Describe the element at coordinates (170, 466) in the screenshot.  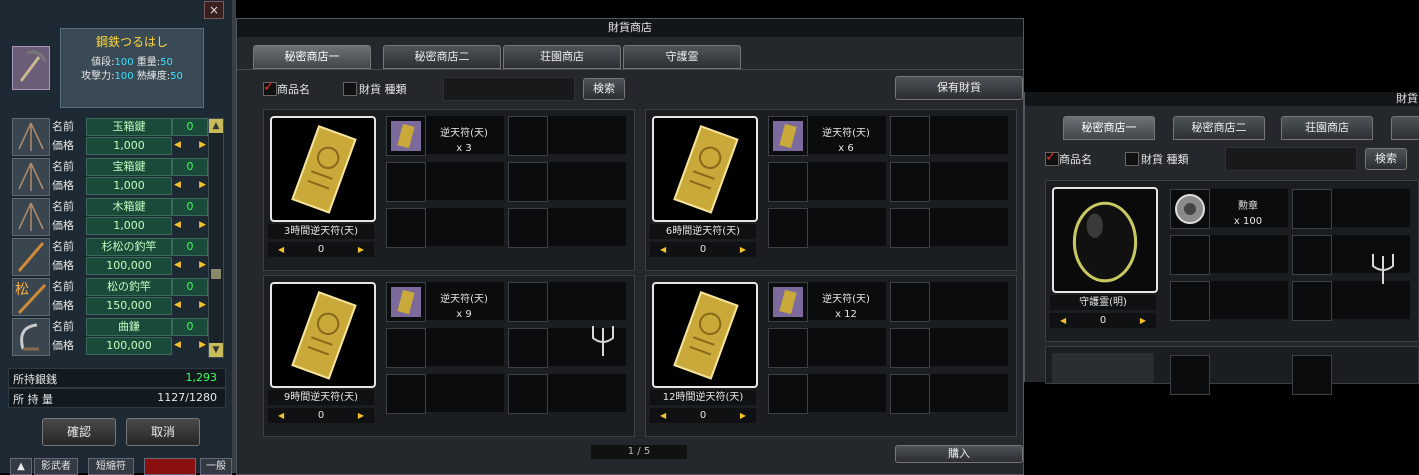
I see `red-orb-icon` at that location.